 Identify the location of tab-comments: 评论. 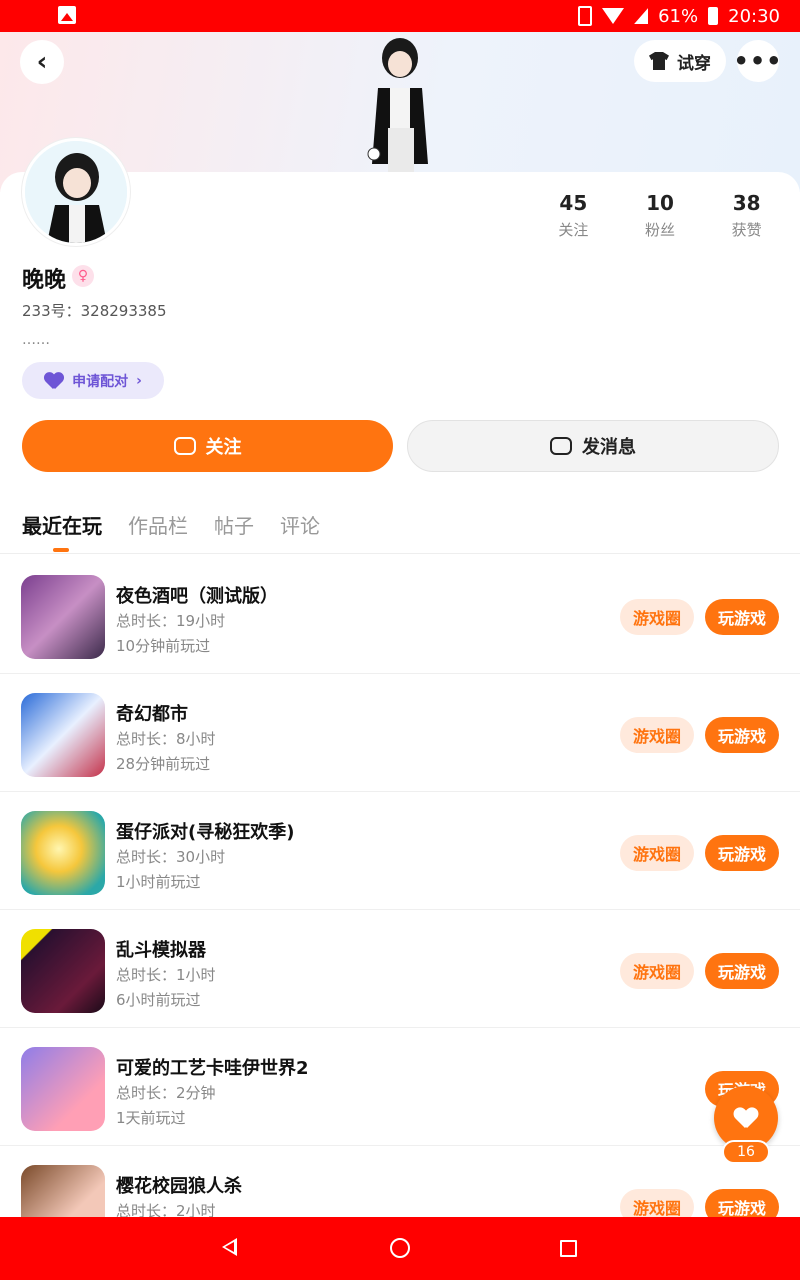
(300, 524).